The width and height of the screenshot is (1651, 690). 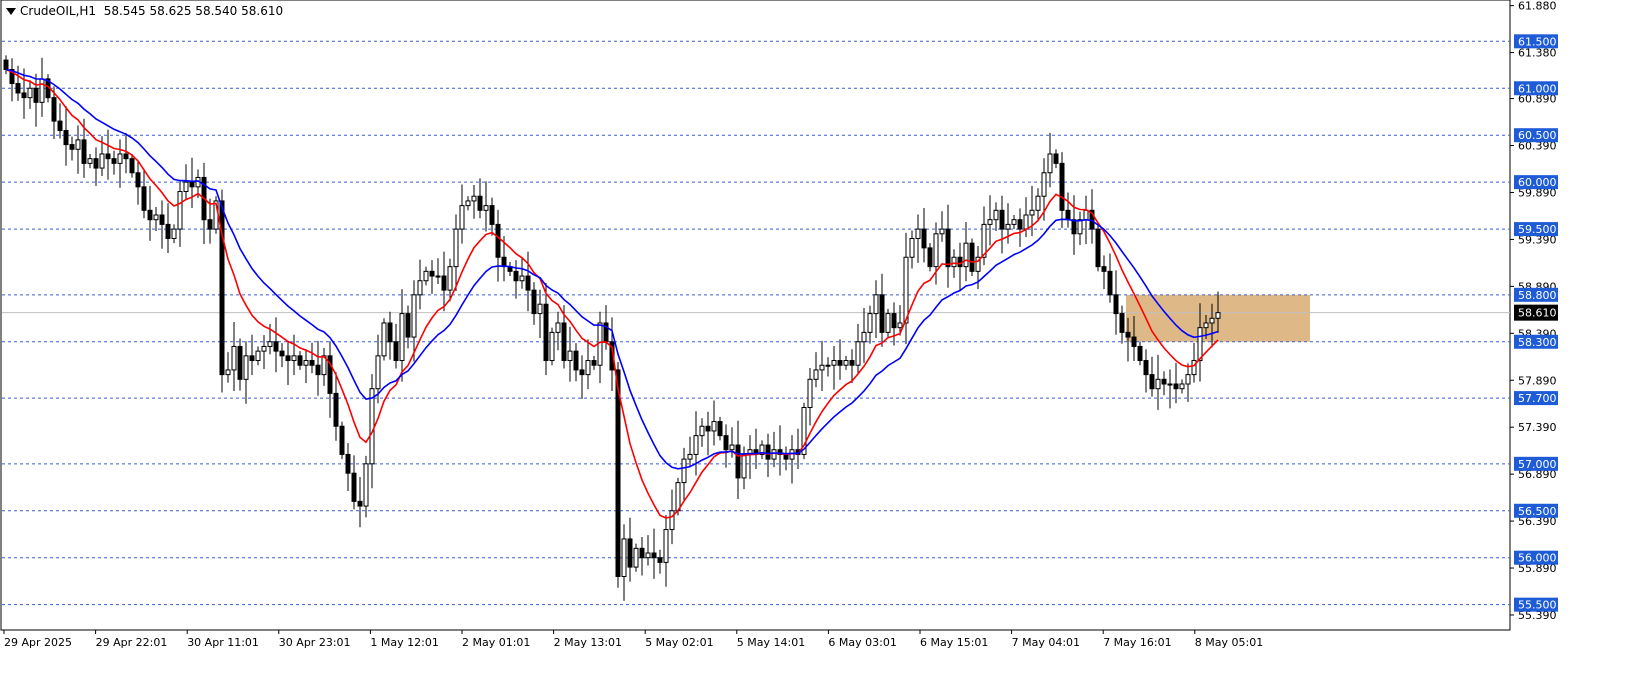 I want to click on symbol-header: CrudeOIL,H1 58.545 58.625 58.540 58.610, so click(x=144, y=11).